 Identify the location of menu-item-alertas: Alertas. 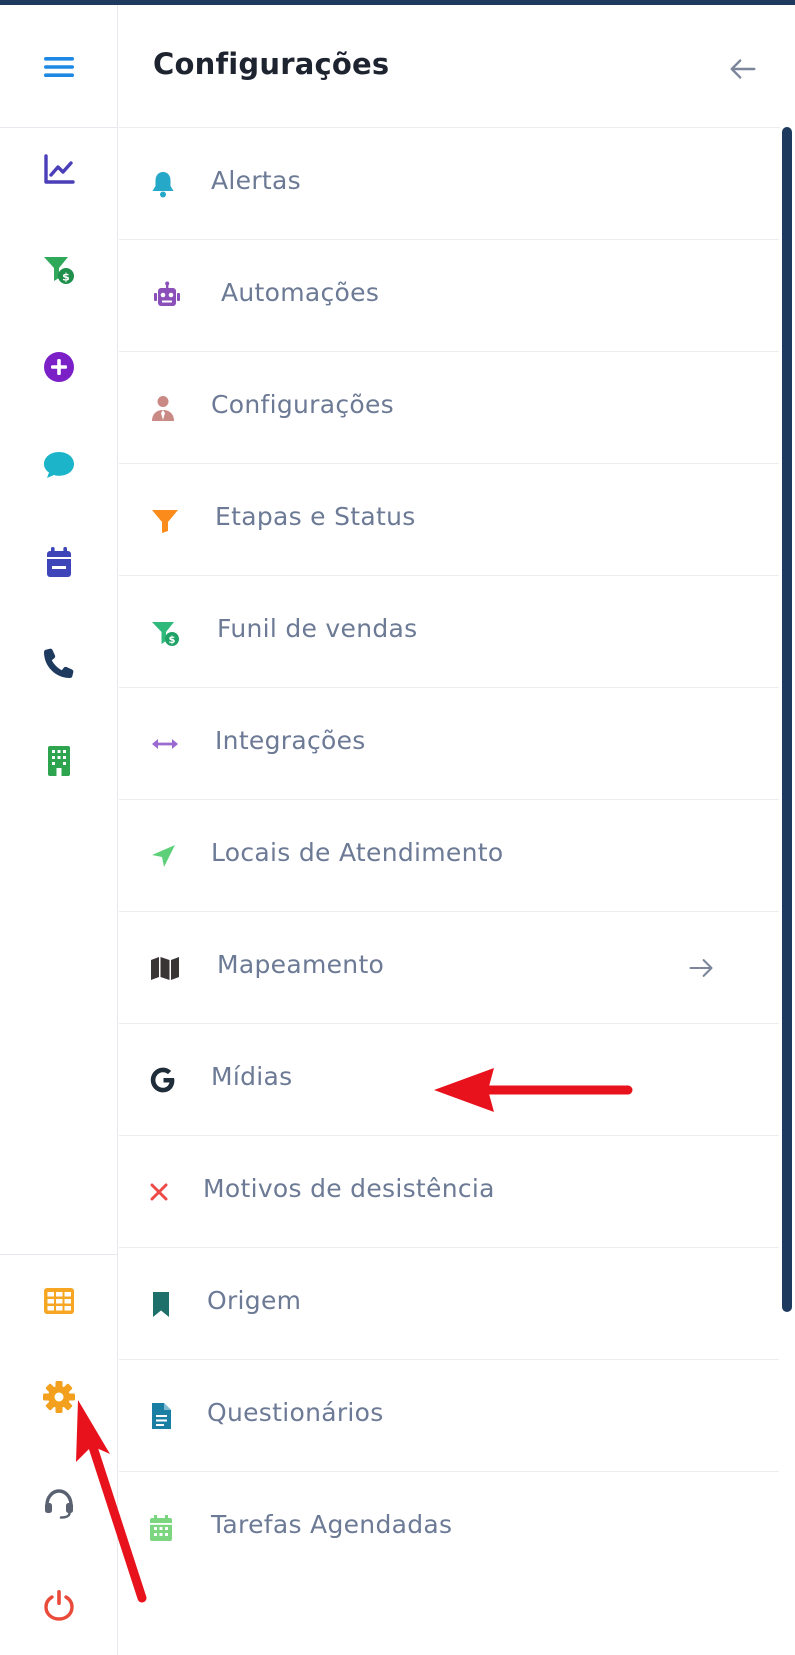
(449, 184).